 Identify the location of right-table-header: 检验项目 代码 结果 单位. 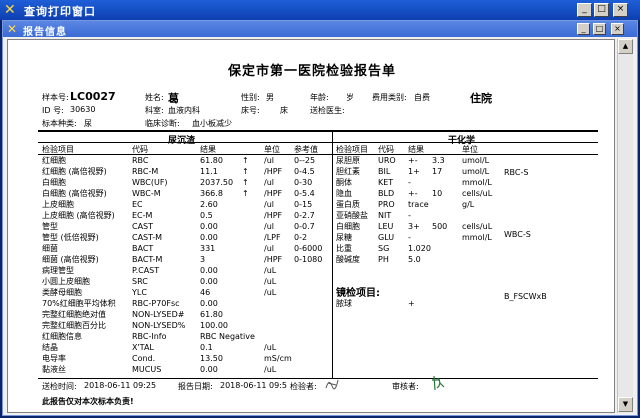
(466, 149).